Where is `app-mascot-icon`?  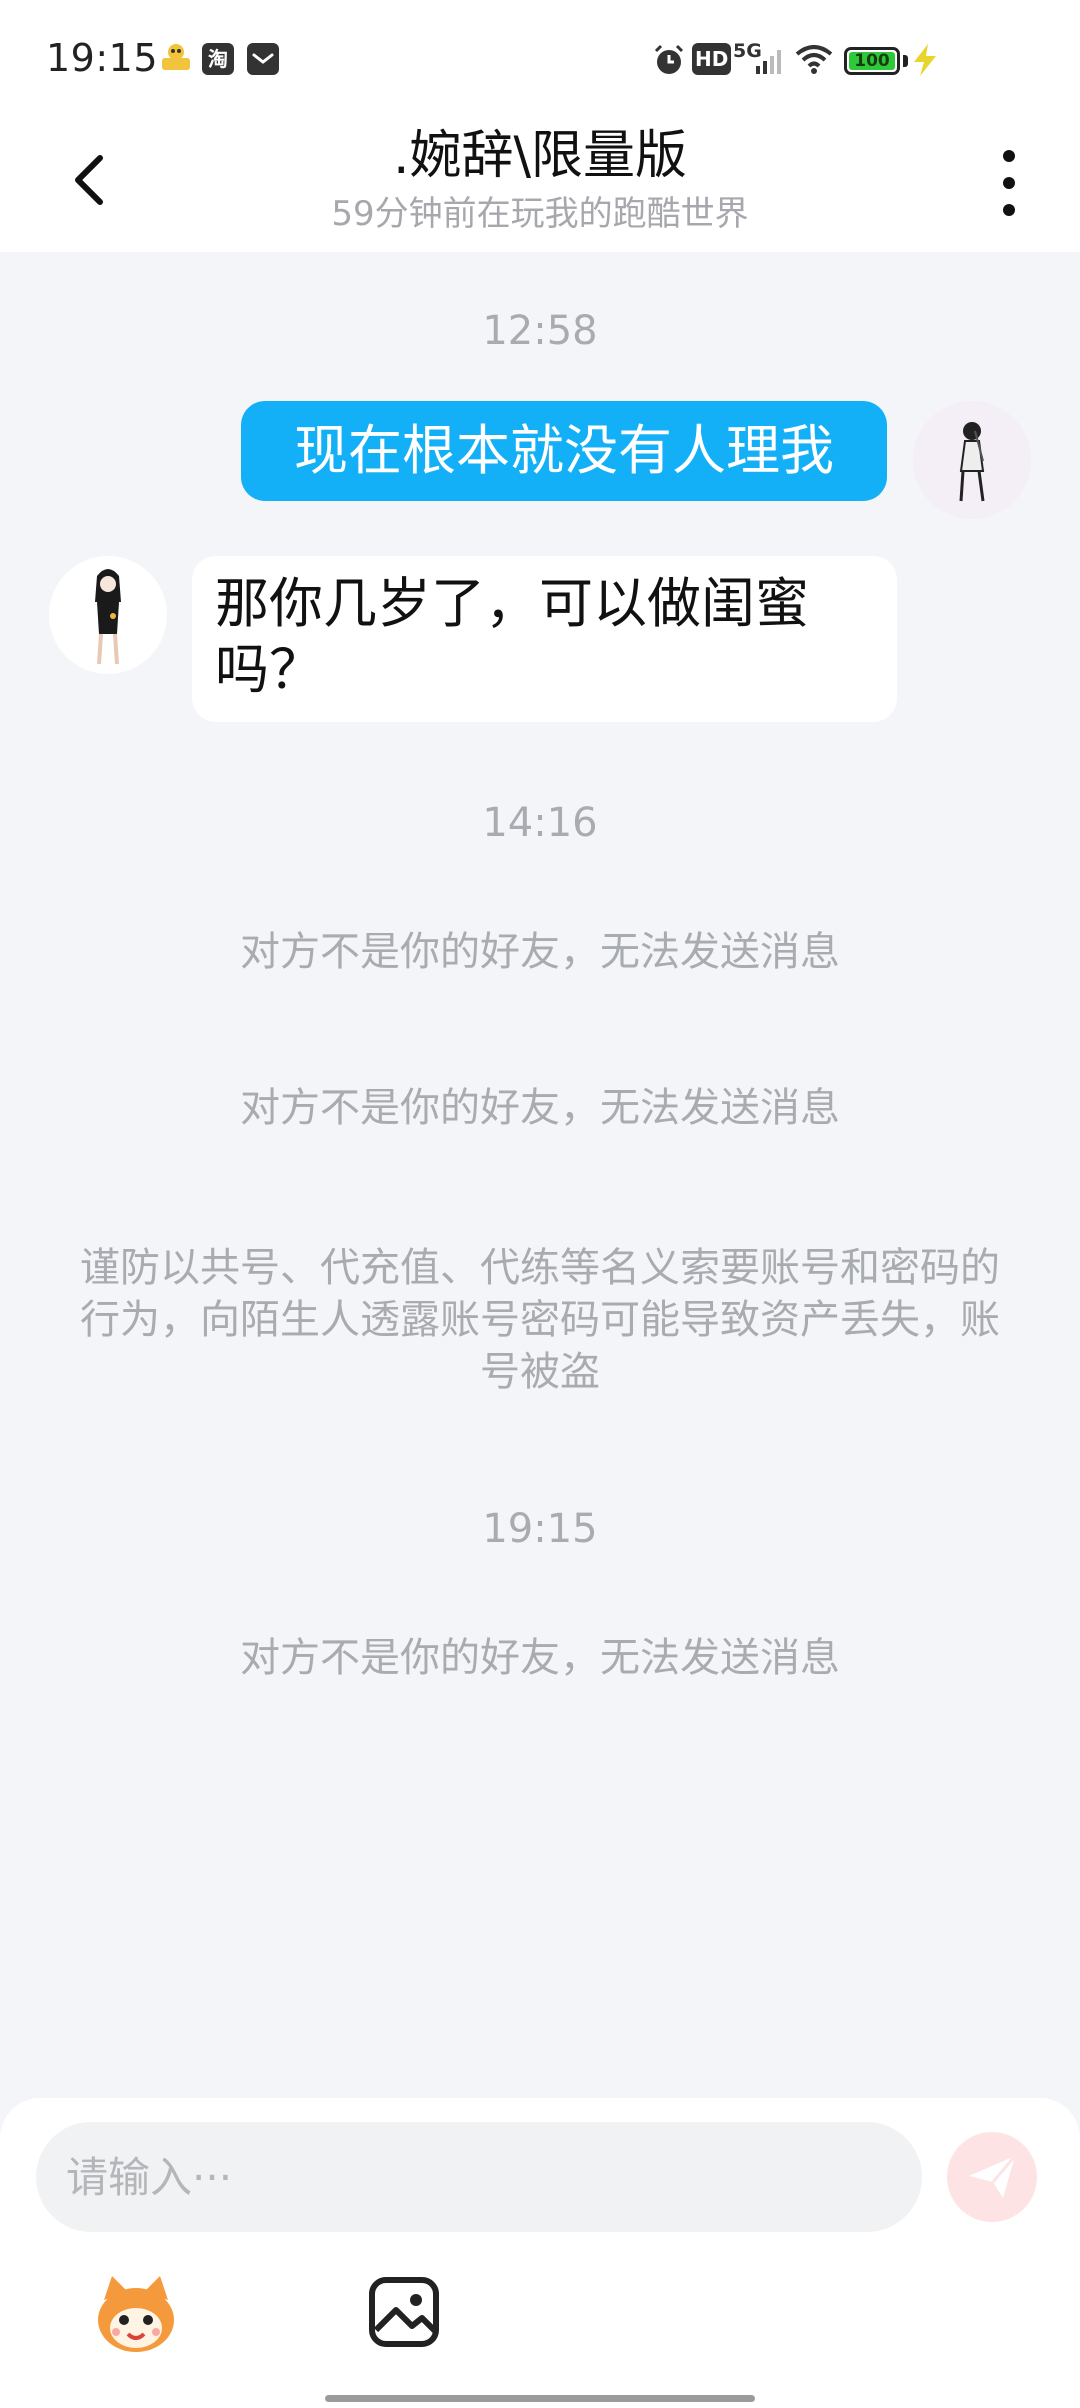 app-mascot-icon is located at coordinates (176, 57).